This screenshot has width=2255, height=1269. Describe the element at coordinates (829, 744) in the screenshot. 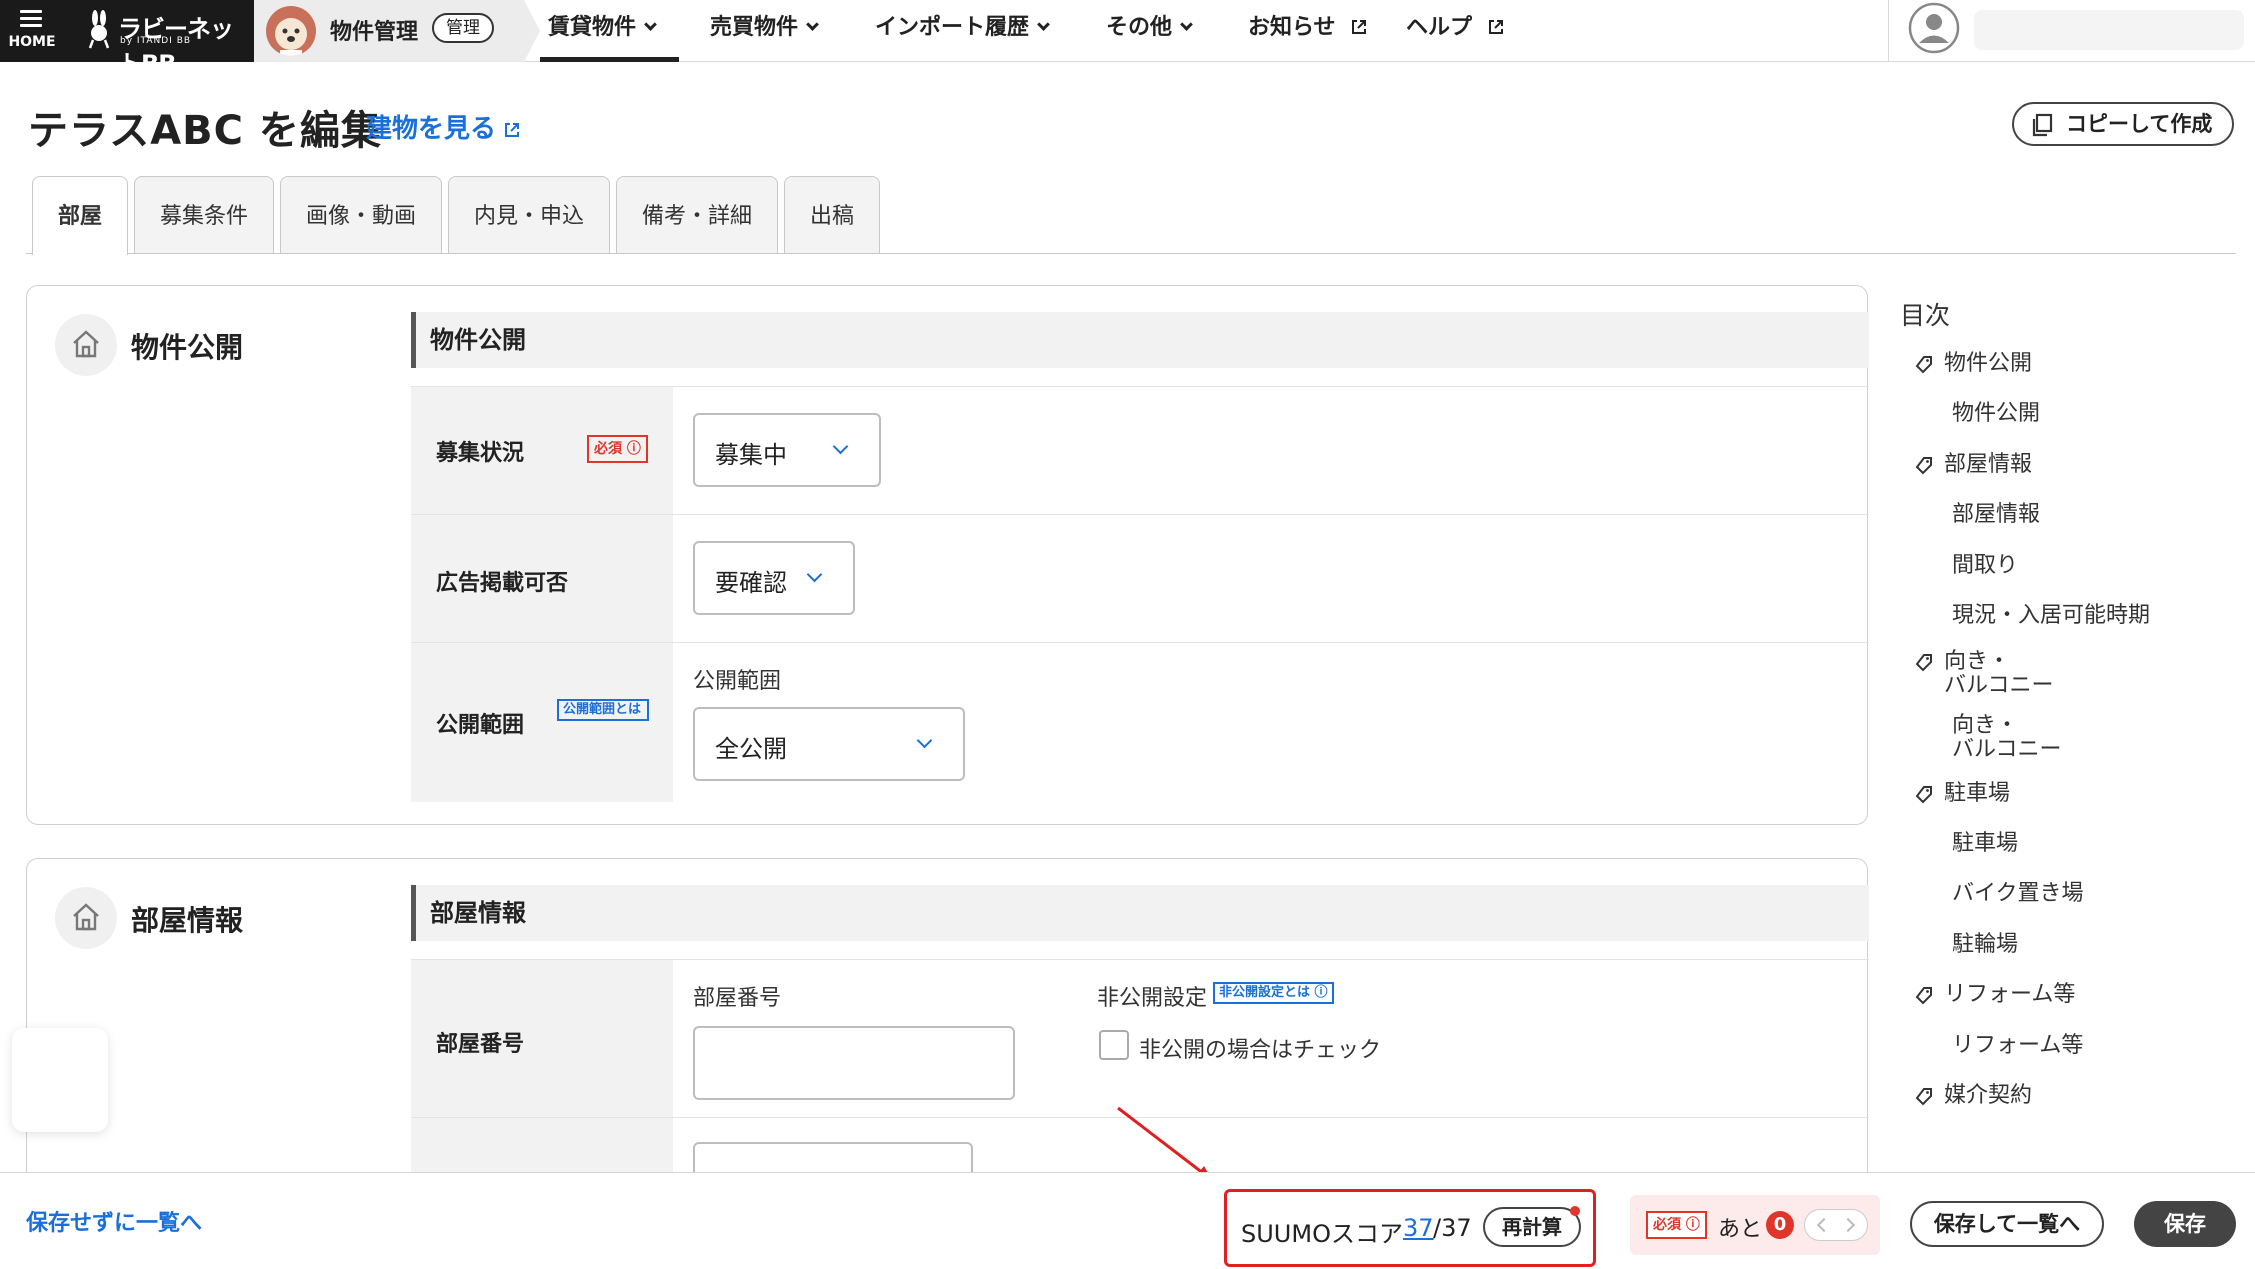

I see `scope-select: 全公開` at that location.